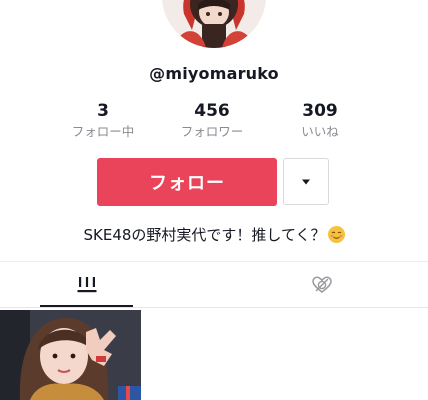 This screenshot has height=400, width=428. I want to click on stat-followers: 456 フォロワー, so click(212, 120).